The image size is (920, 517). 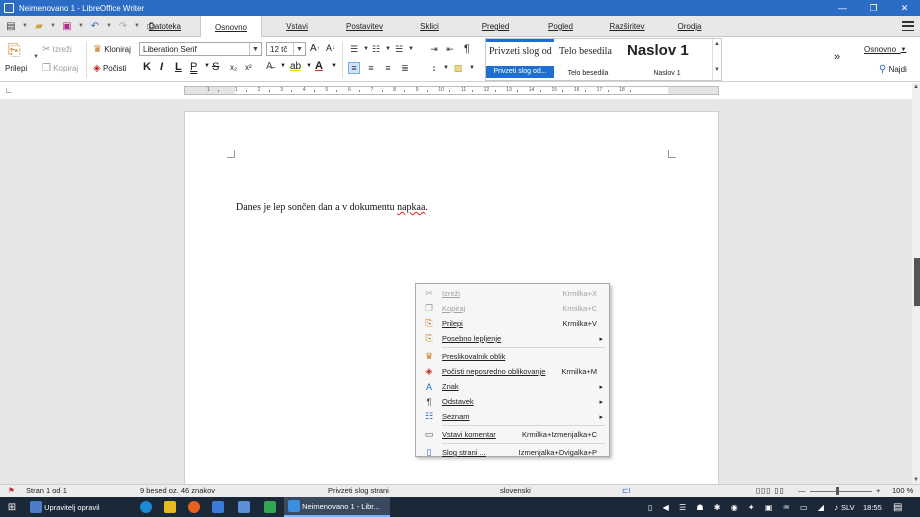 I want to click on basic-mode-button: Osnovno ▼, so click(x=885, y=49).